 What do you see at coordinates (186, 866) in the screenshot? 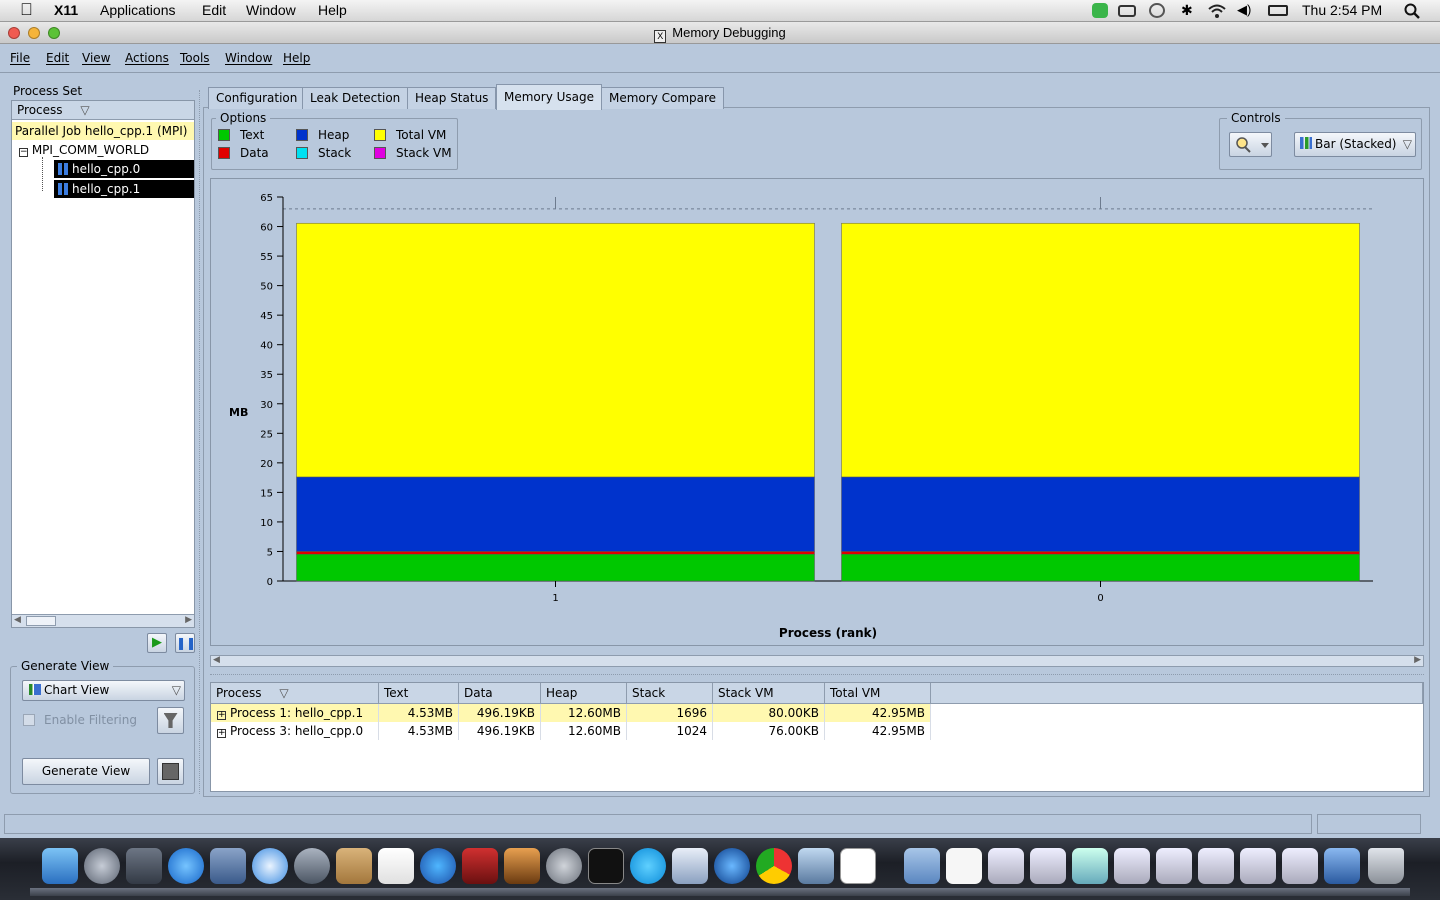
I see `app-store-icon` at bounding box center [186, 866].